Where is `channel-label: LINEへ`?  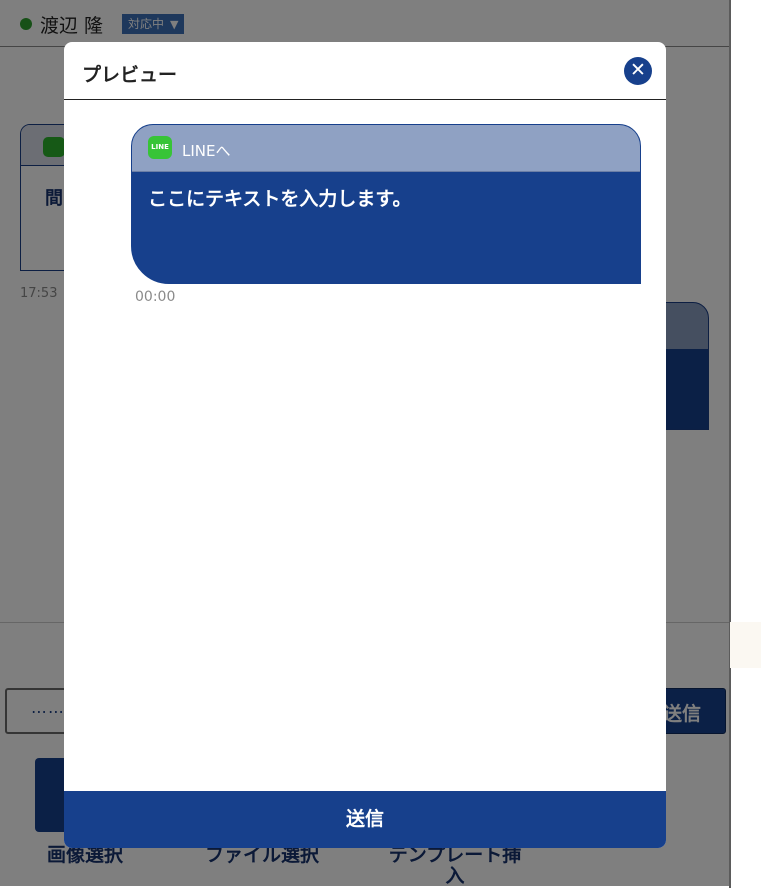
channel-label: LINEへ is located at coordinates (206, 151).